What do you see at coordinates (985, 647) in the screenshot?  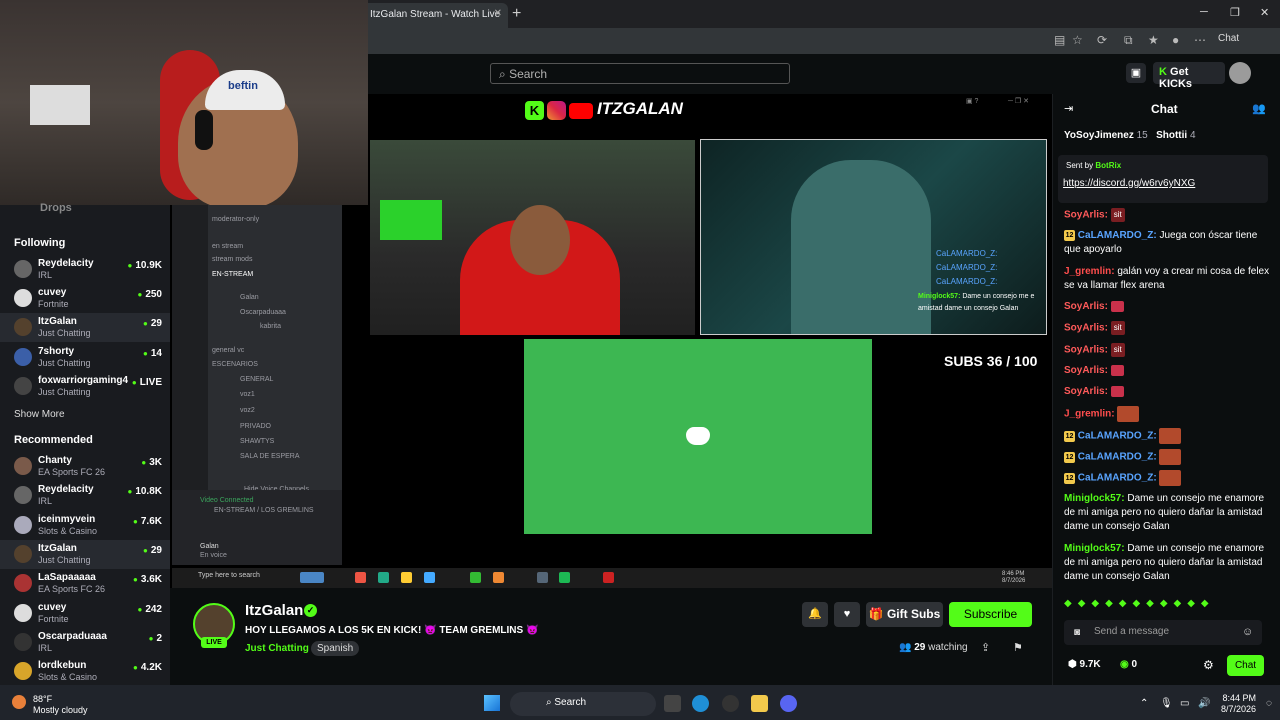 I see `share-icon: ⇪` at bounding box center [985, 647].